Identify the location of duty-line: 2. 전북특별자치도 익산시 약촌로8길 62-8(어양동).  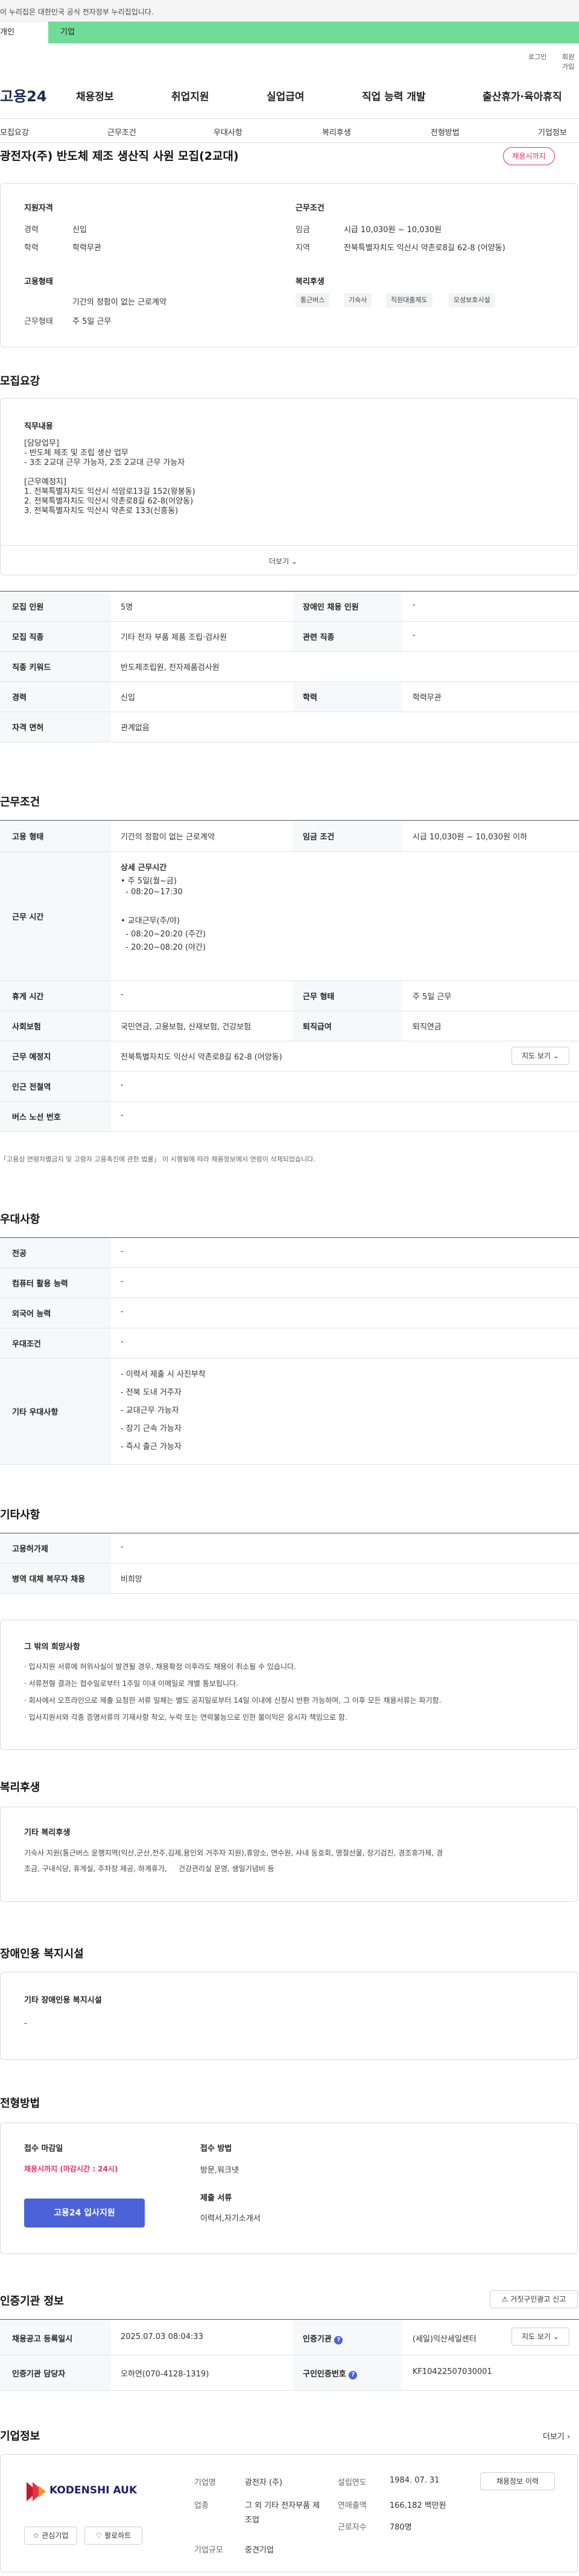
(109, 501).